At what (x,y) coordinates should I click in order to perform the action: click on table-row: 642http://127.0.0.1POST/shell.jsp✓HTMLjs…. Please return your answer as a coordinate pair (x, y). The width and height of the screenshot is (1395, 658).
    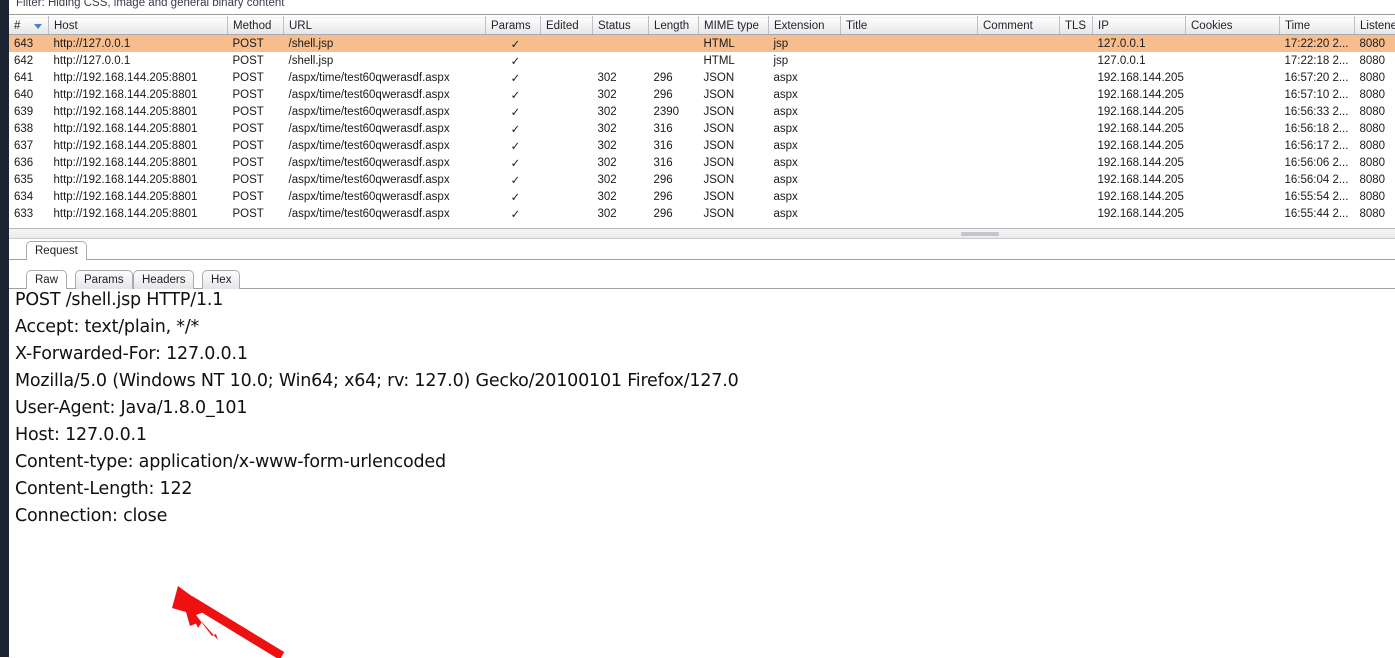
    Looking at the image, I should click on (702, 60).